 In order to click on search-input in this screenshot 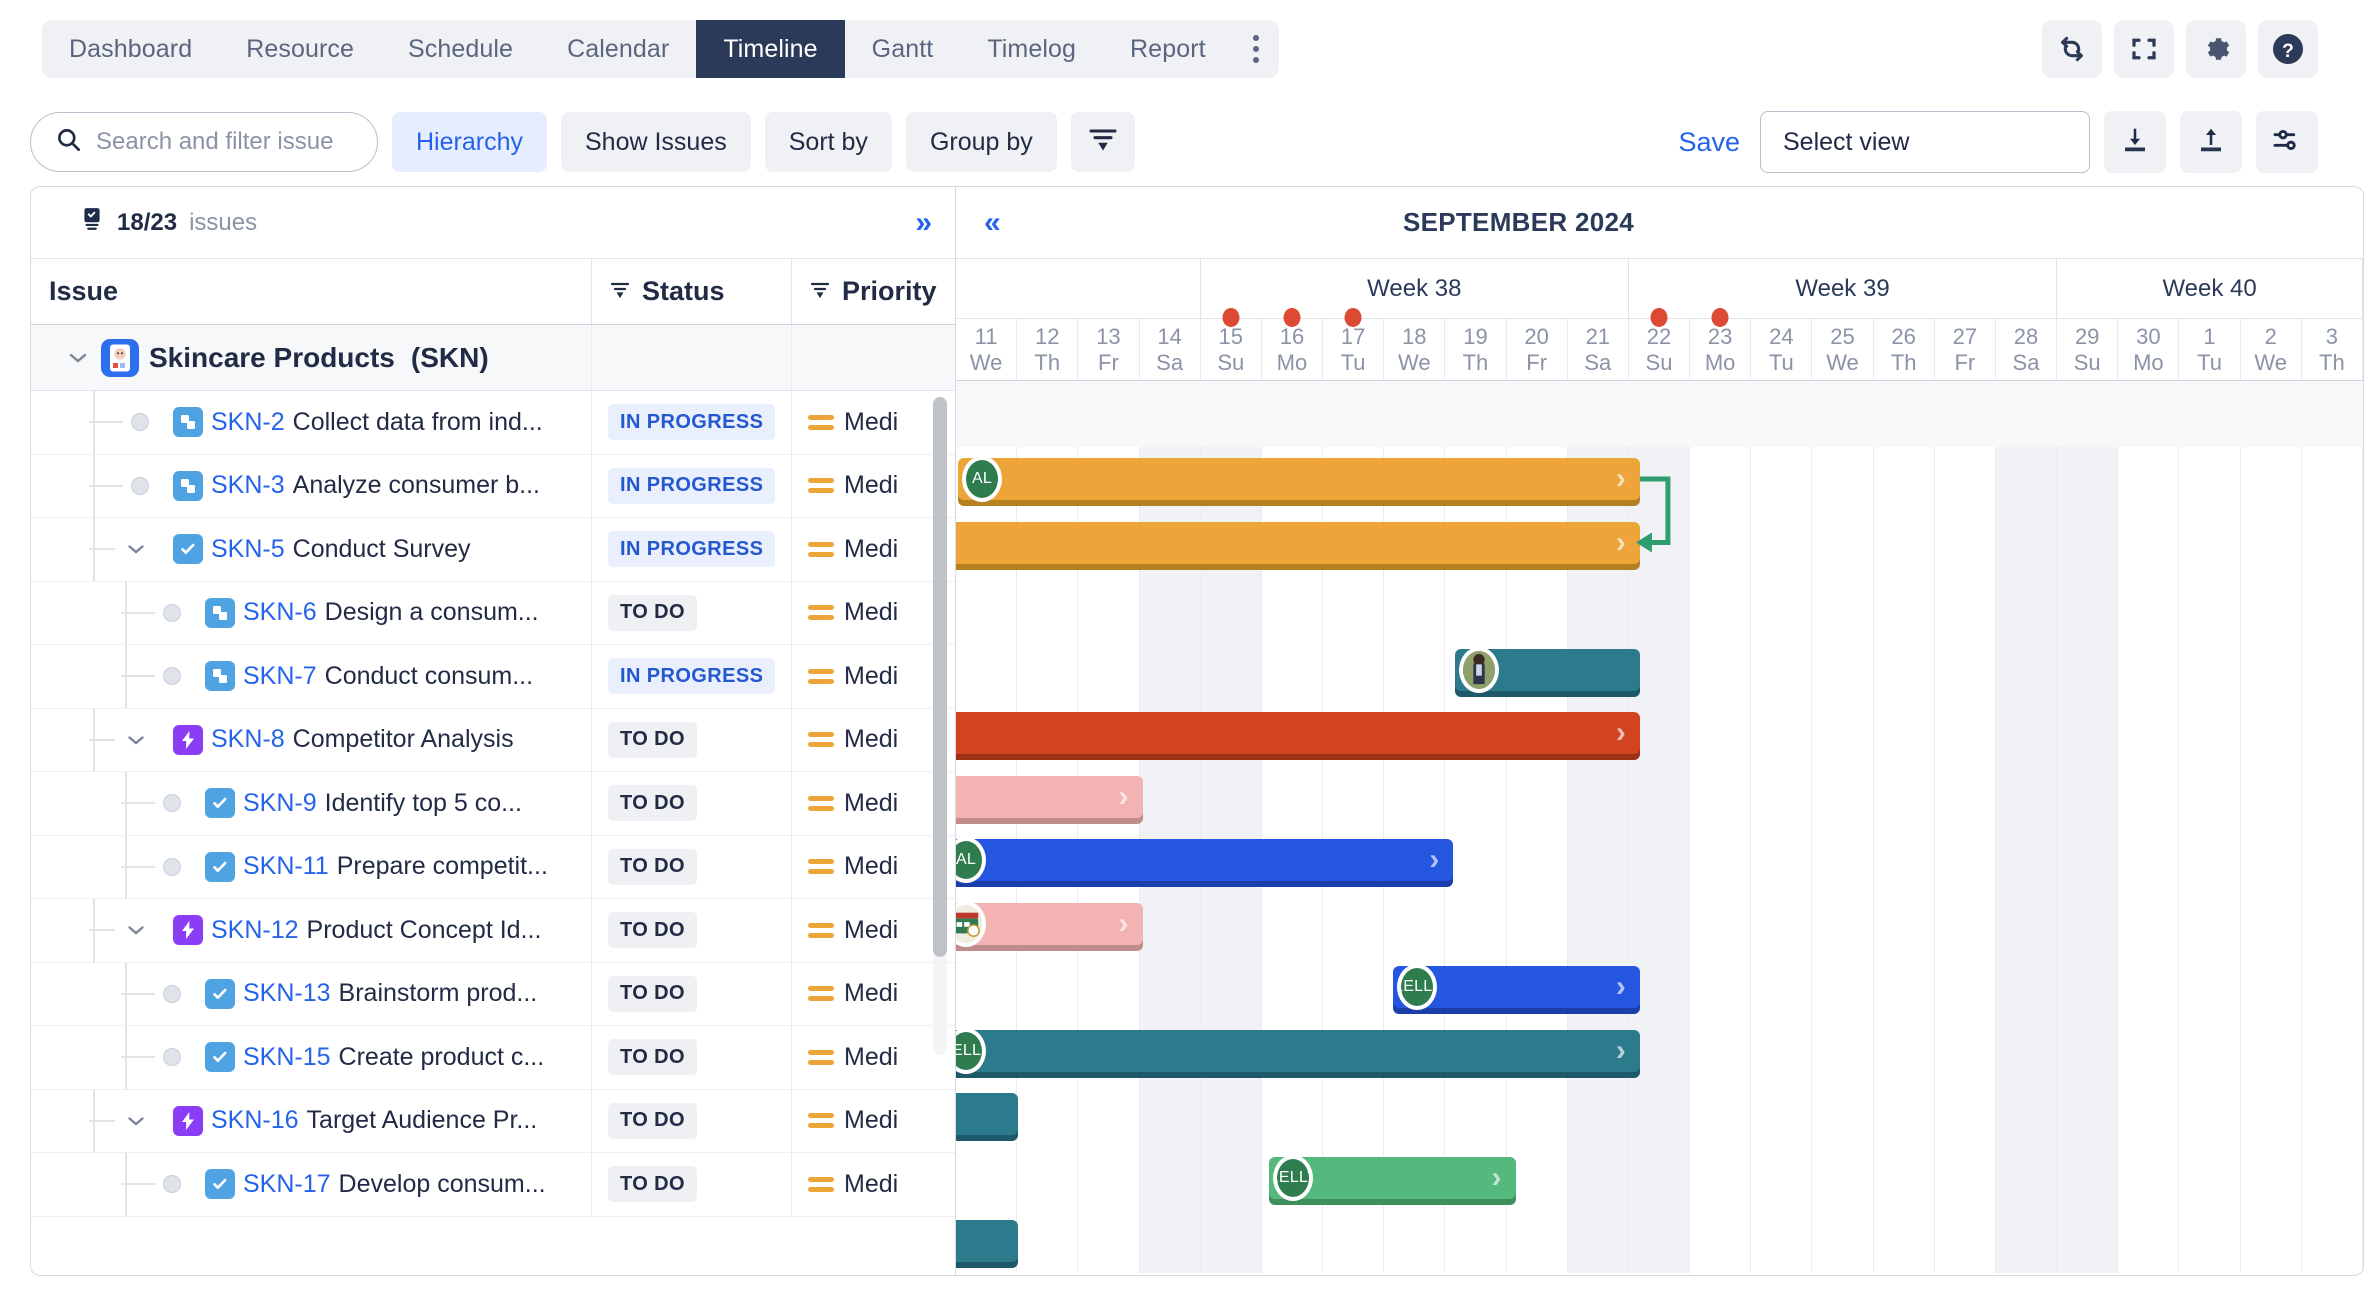, I will do `click(226, 142)`.